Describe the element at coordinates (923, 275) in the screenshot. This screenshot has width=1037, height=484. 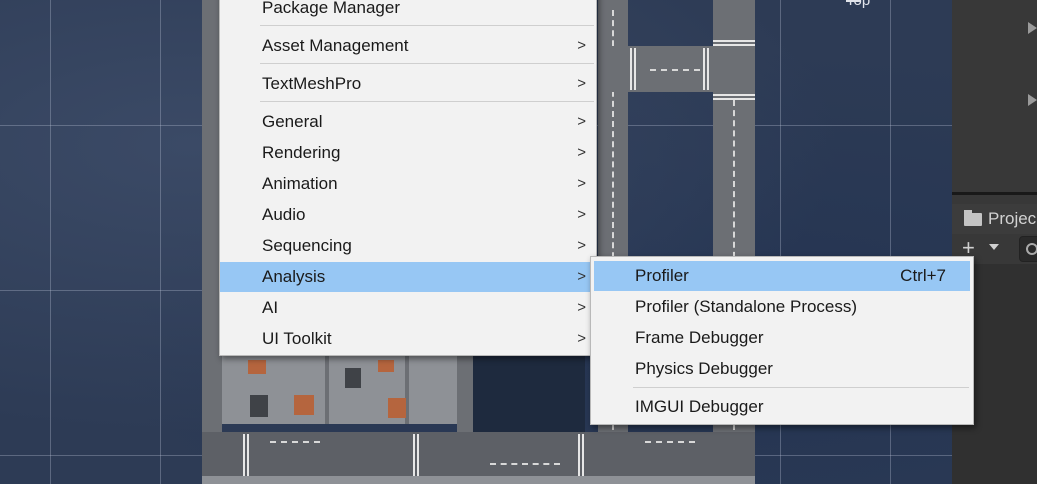
I see `shortcut-label: Ctrl+7` at that location.